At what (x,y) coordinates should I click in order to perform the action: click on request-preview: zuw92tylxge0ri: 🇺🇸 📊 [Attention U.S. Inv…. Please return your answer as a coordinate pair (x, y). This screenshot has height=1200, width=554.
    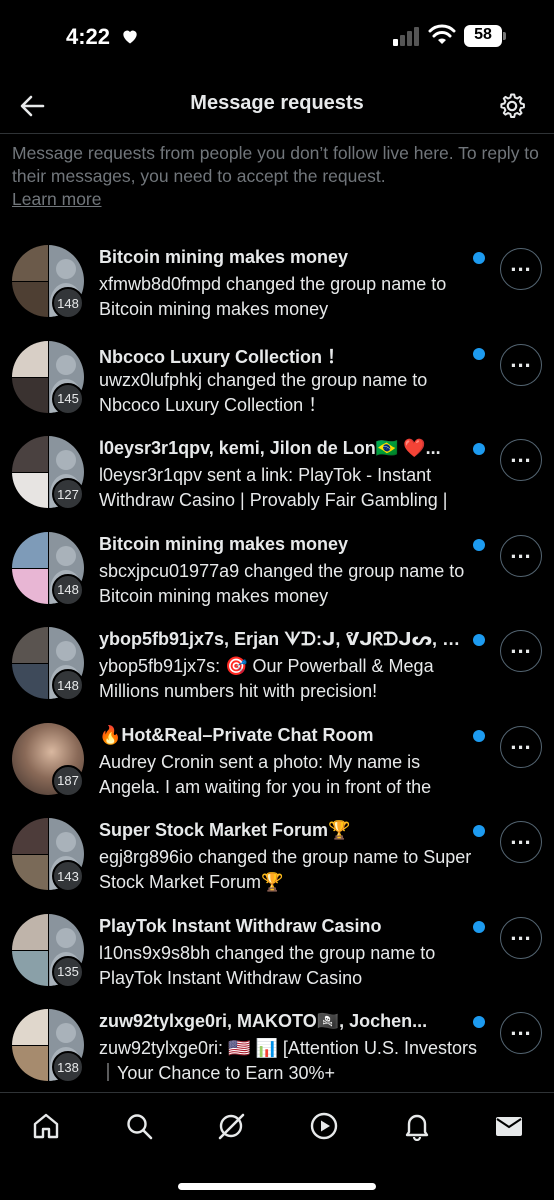
    Looking at the image, I should click on (288, 1060).